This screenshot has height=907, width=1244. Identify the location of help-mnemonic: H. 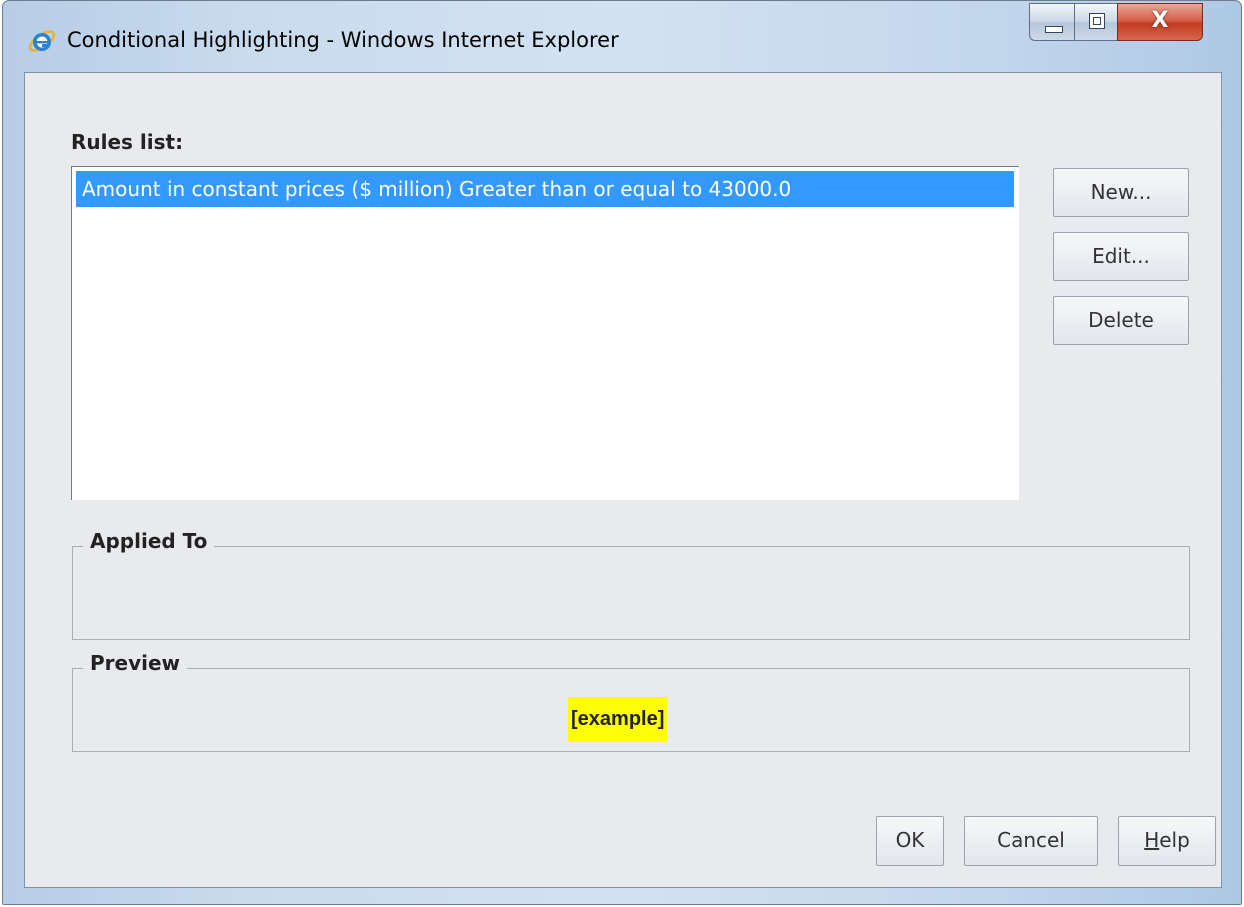
(1152, 840).